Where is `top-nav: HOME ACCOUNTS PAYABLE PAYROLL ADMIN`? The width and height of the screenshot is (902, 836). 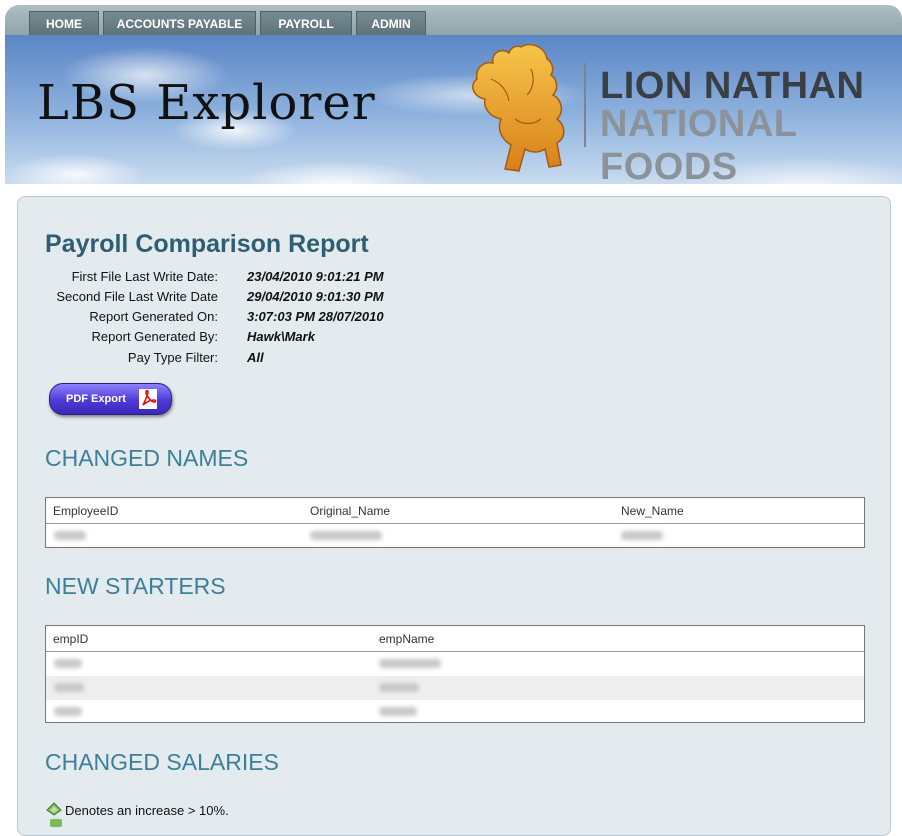 top-nav: HOME ACCOUNTS PAYABLE PAYROLL ADMIN is located at coordinates (453, 20).